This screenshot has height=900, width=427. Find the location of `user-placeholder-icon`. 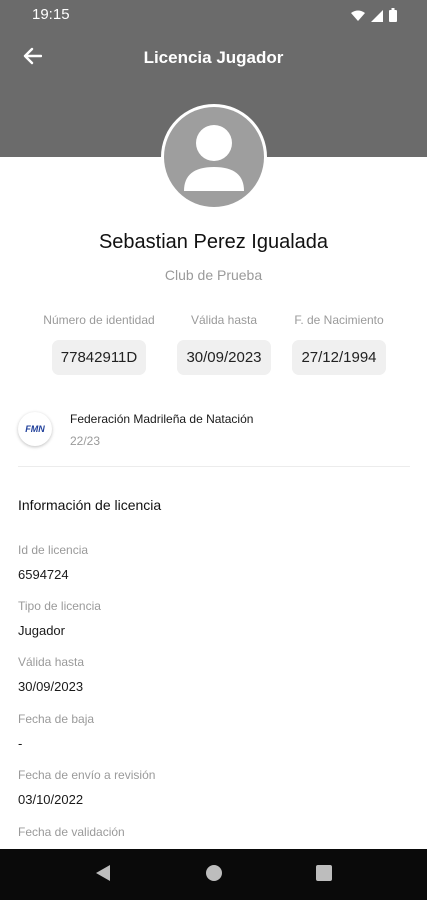

user-placeholder-icon is located at coordinates (214, 157).